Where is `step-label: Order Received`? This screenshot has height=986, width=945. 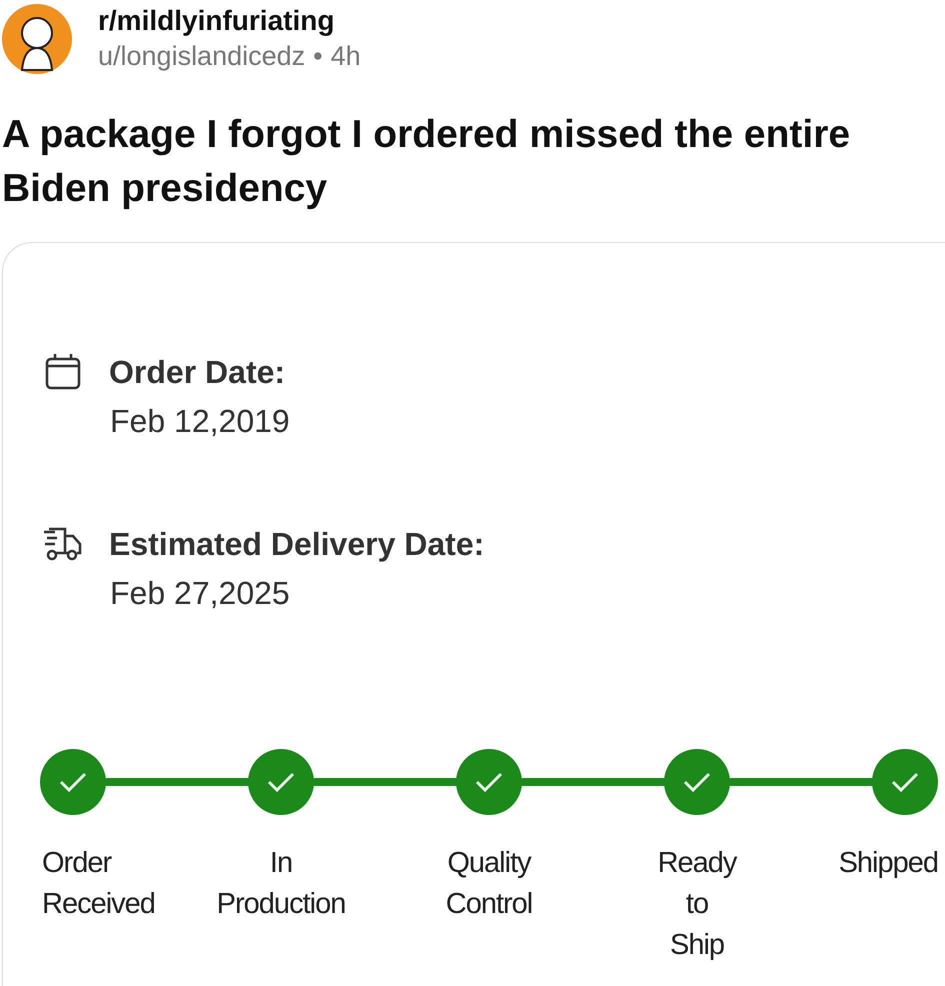 step-label: Order Received is located at coordinates (98, 884).